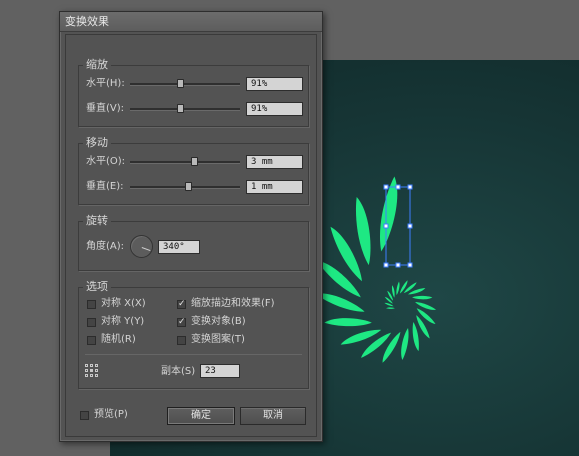  I want to click on rotate-legend: 旋转, so click(97, 221).